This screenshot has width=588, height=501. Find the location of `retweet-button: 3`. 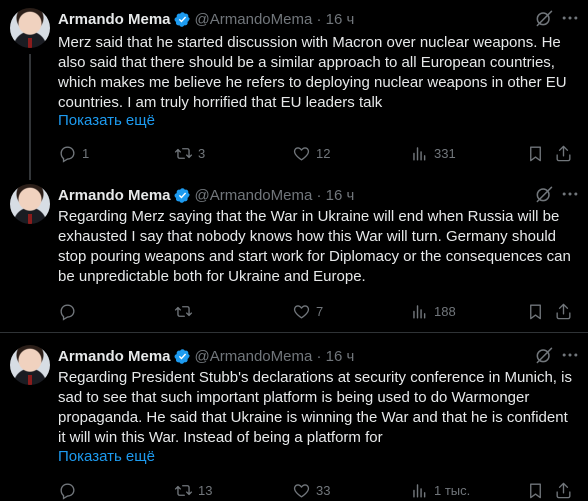

retweet-button: 3 is located at coordinates (189, 153).